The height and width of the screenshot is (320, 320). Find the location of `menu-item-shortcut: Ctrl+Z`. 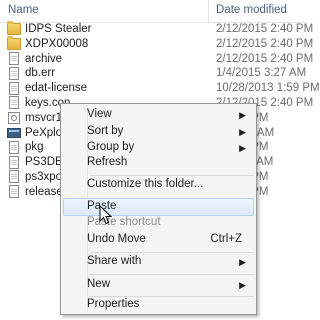

menu-item-shortcut: Ctrl+Z is located at coordinates (226, 239).